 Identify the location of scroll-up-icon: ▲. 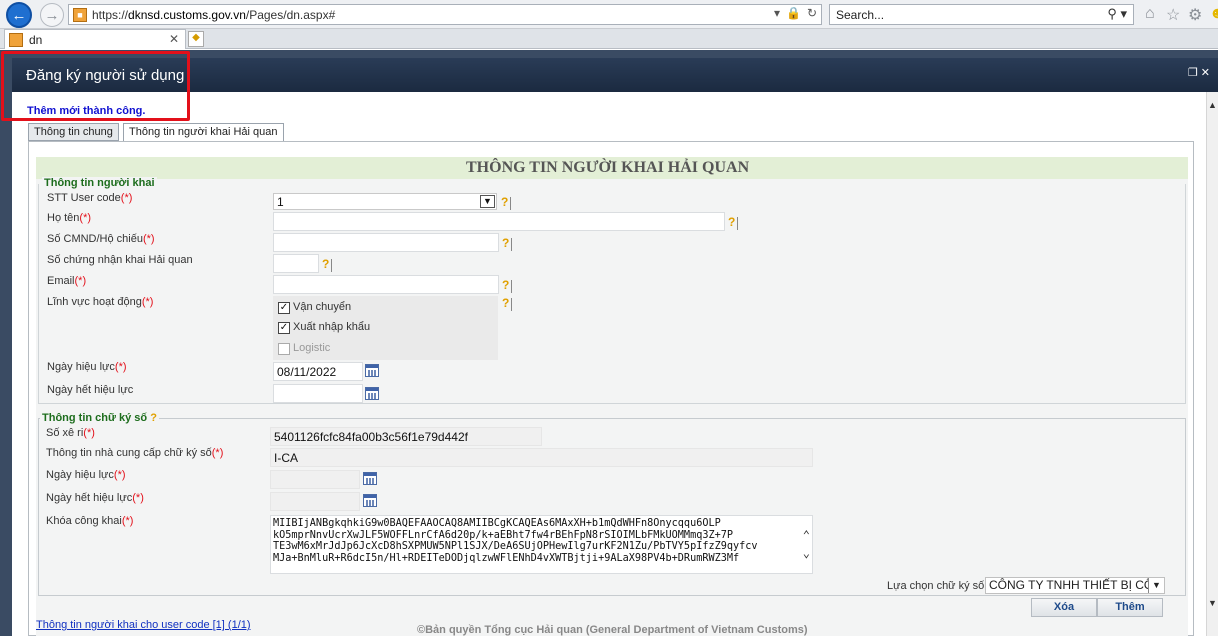
(1212, 105).